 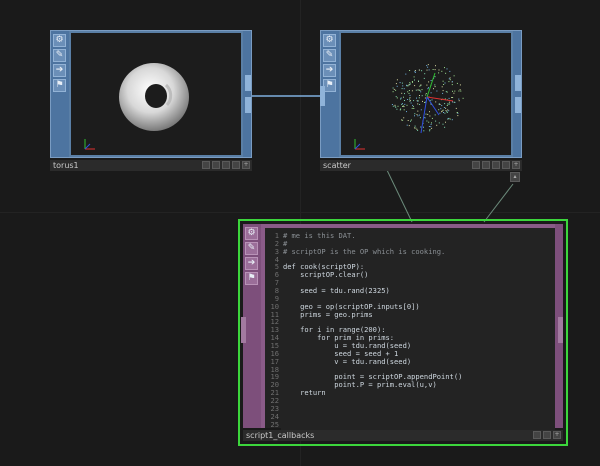 What do you see at coordinates (280, 435) in the screenshot?
I see `node-name: script1_callbacks` at bounding box center [280, 435].